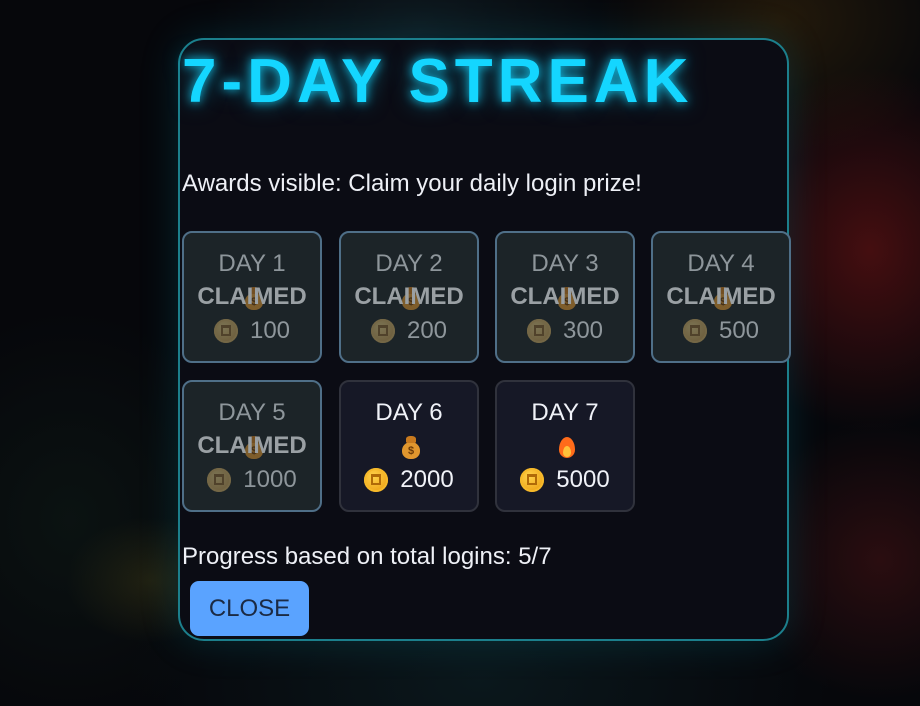 This screenshot has height=706, width=920. I want to click on reward-amount: 300, so click(583, 330).